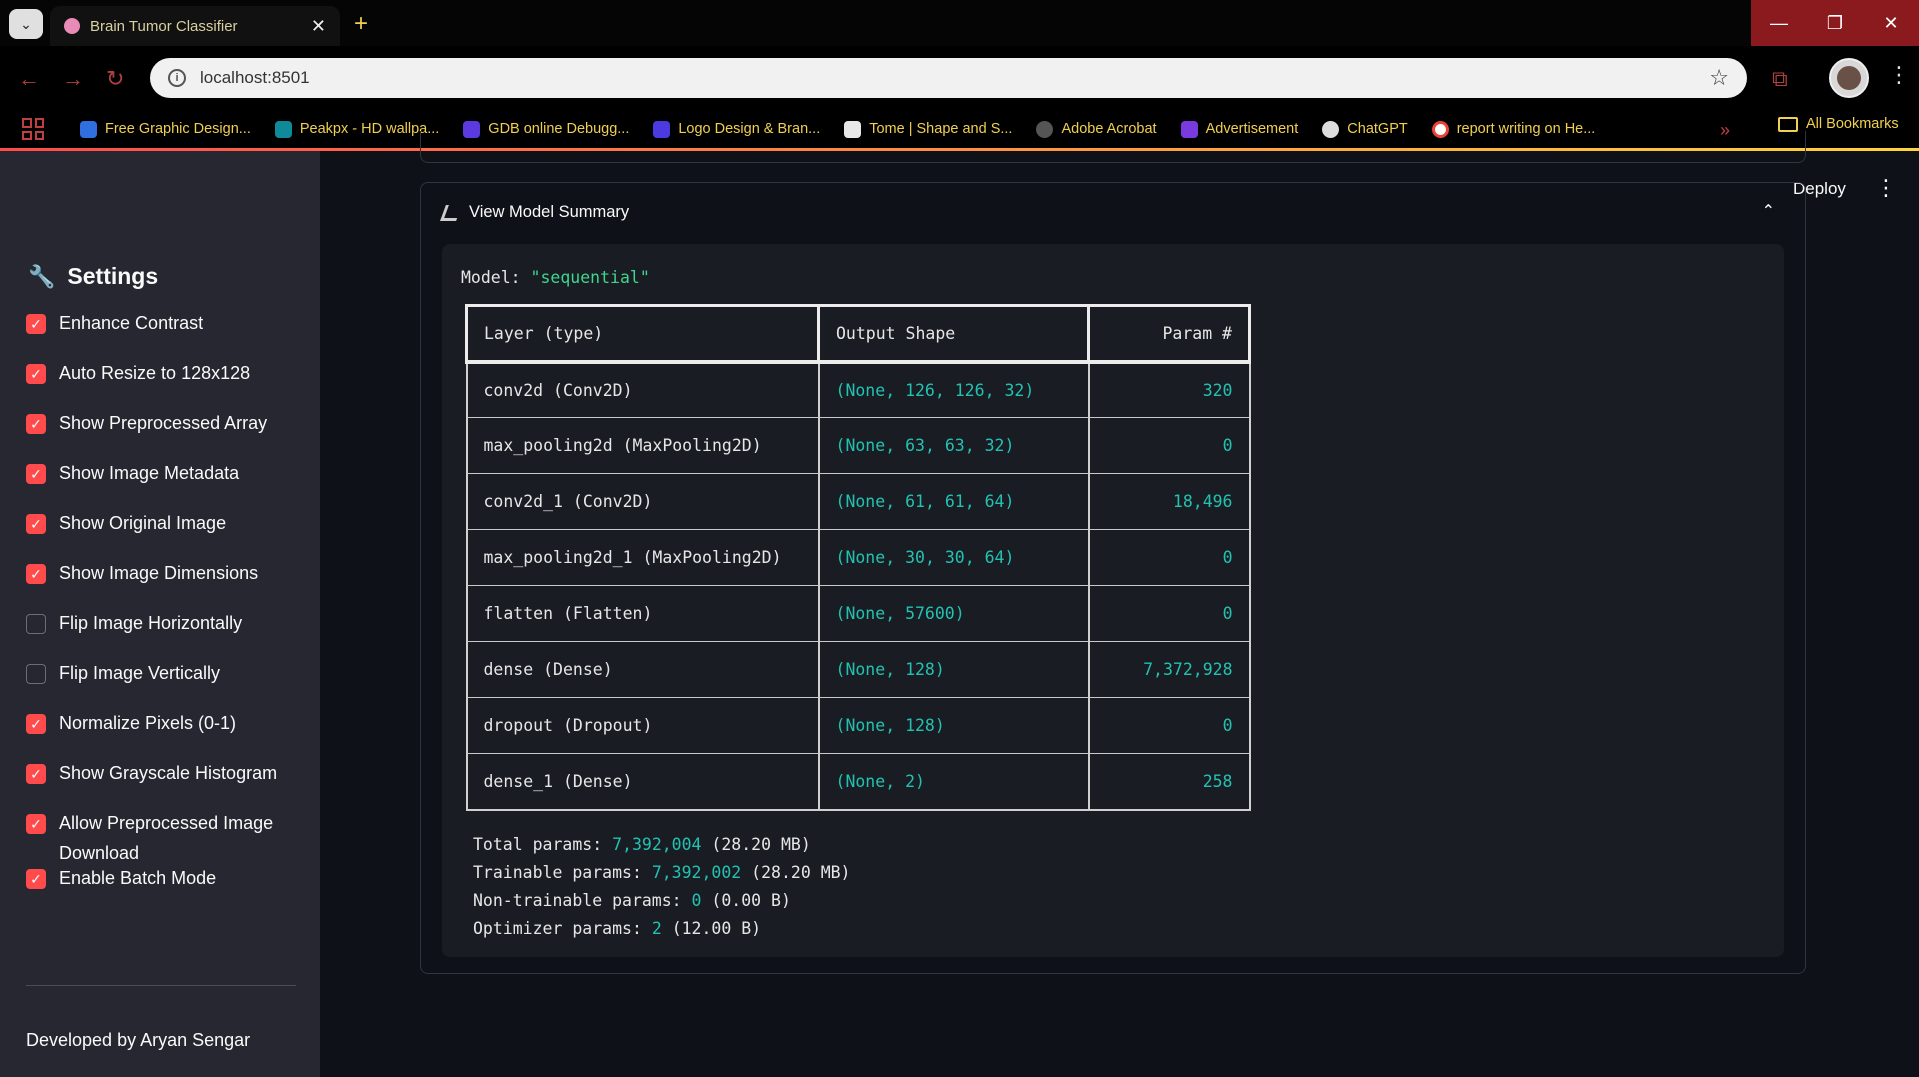 Image resolution: width=1919 pixels, height=1077 pixels. Describe the element at coordinates (1113, 147) in the screenshot. I see `previous-expander` at that location.